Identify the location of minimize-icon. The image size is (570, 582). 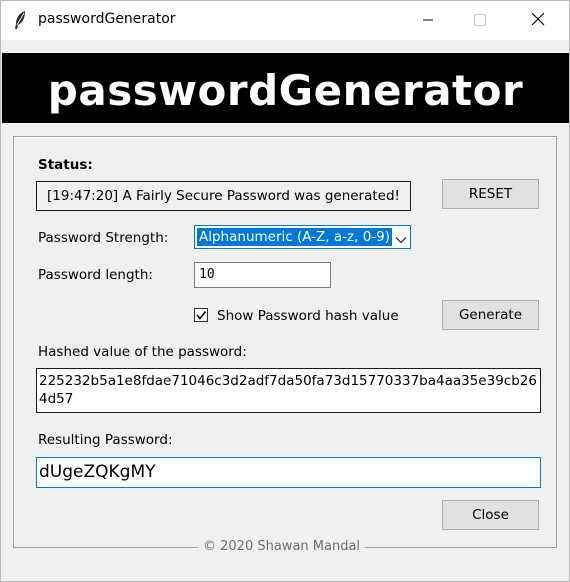
(428, 20).